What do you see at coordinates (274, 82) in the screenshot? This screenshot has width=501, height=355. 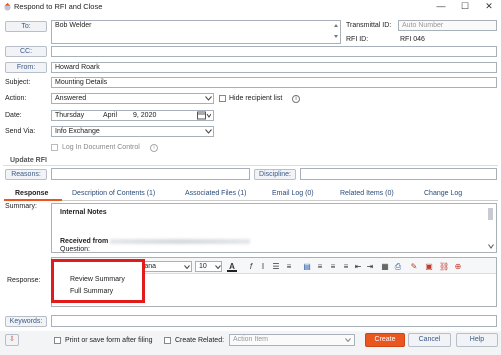 I see `subject-field: Mounting Details` at bounding box center [274, 82].